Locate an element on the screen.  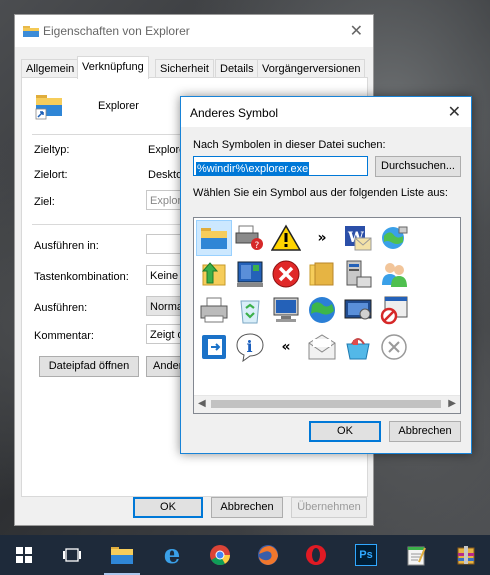
ausfuehren-in-label: Ausführen in: is located at coordinates (66, 246).